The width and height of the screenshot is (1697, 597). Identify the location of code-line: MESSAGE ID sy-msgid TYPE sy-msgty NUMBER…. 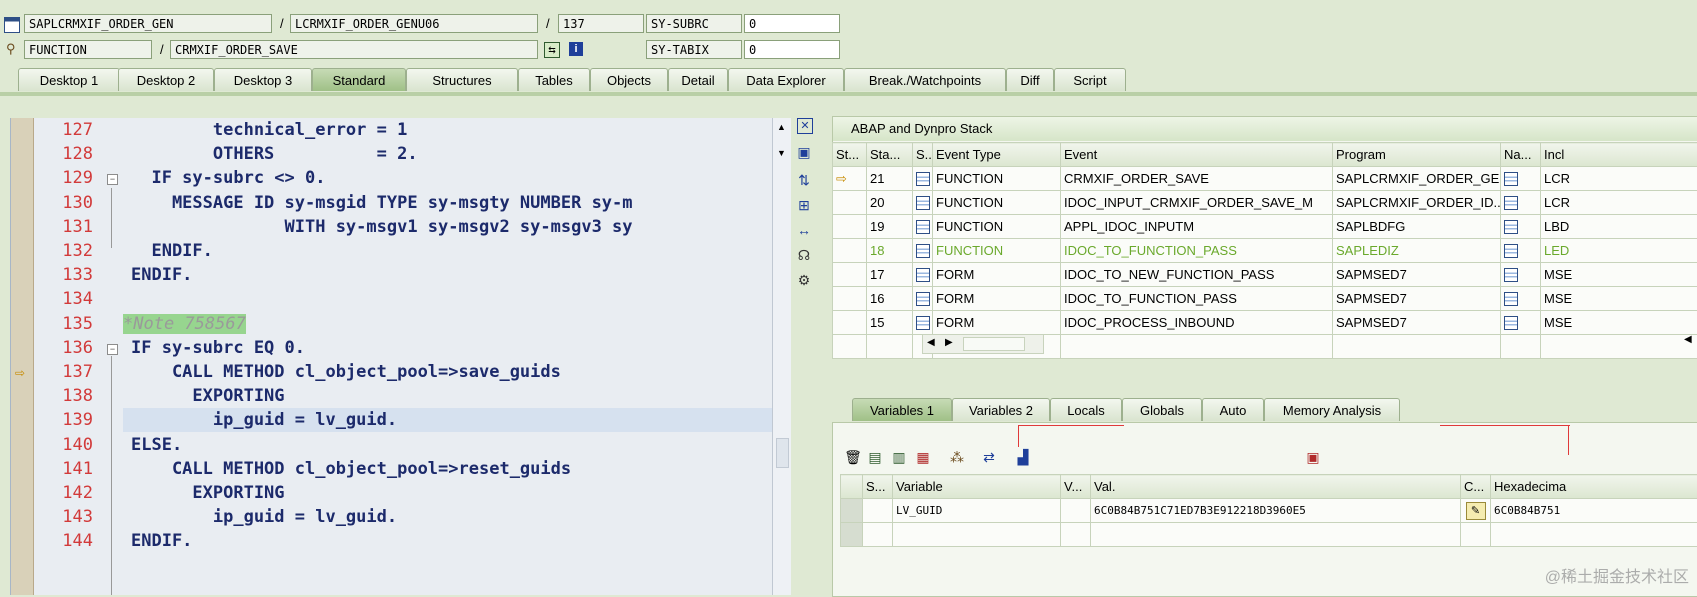
(382, 203).